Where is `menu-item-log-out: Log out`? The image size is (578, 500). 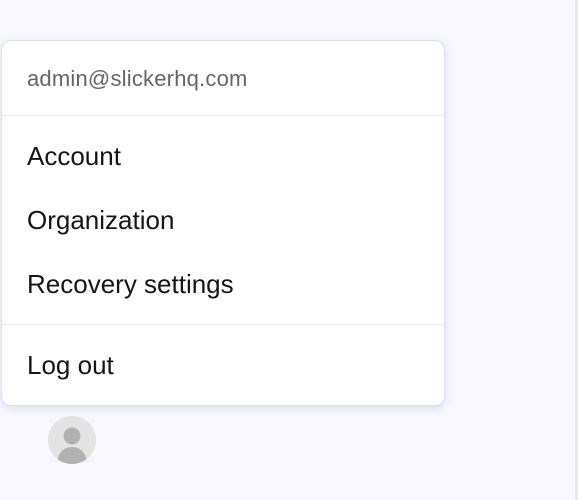 menu-item-log-out: Log out is located at coordinates (223, 365).